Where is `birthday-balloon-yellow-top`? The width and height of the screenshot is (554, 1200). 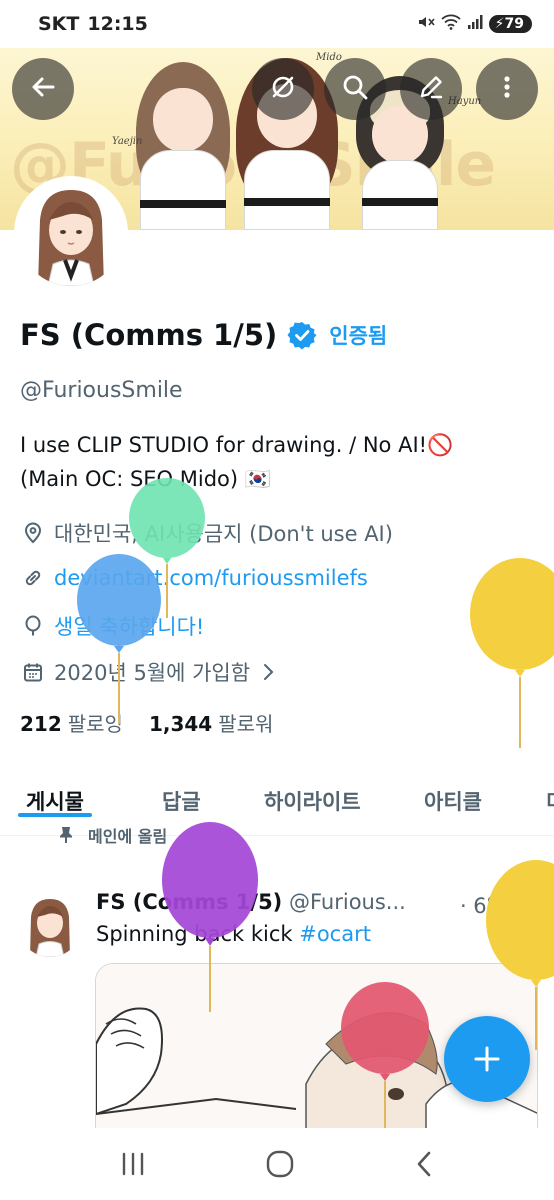 birthday-balloon-yellow-top is located at coordinates (512, 655).